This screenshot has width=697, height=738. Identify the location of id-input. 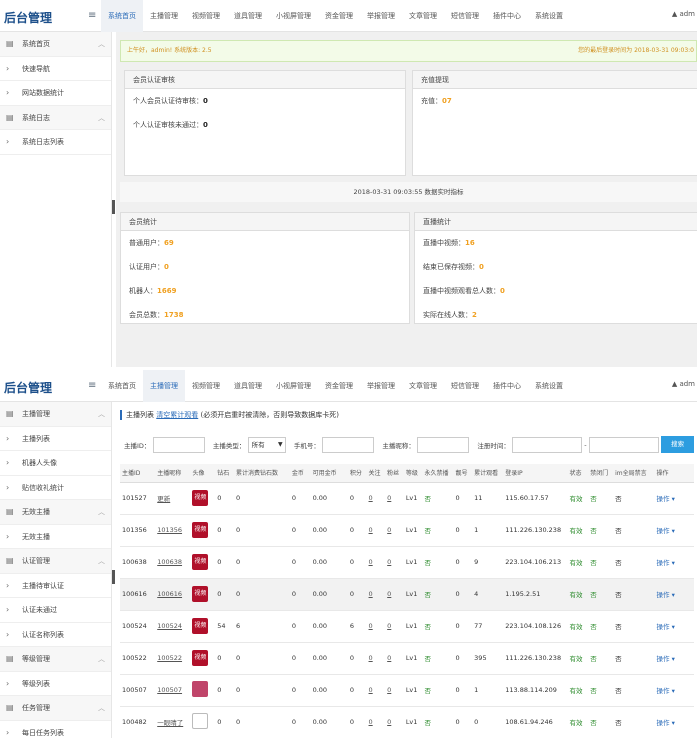
(178, 444).